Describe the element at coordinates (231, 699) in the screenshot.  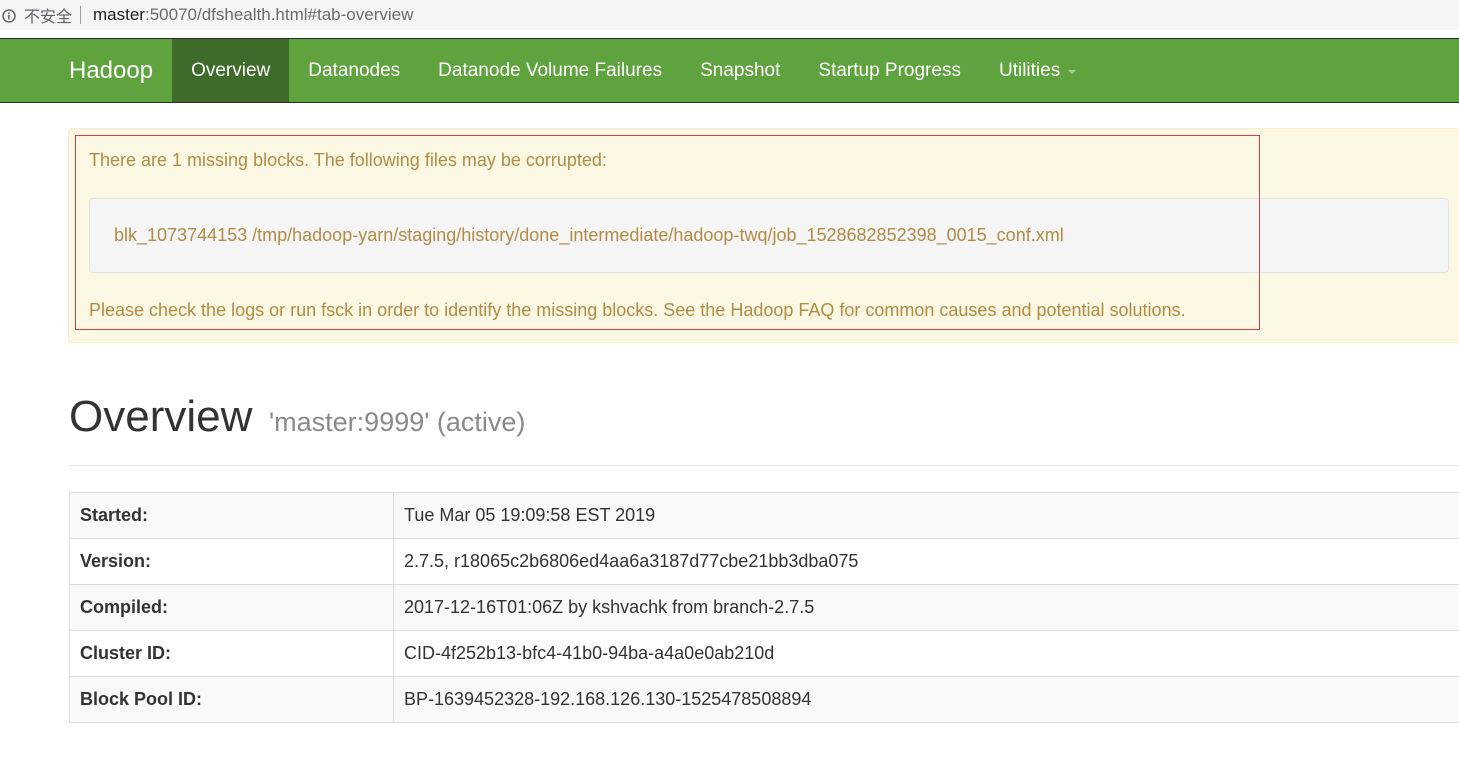
I see `row-key: Block Pool ID:` at that location.